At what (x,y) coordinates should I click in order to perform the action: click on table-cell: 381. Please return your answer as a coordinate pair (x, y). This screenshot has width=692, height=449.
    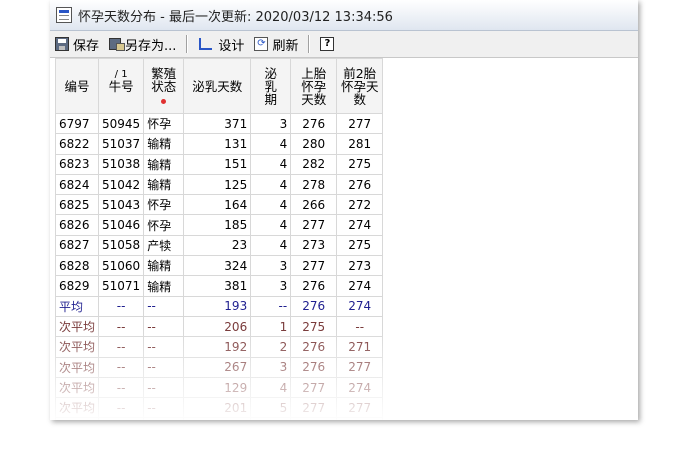
    Looking at the image, I should click on (217, 286).